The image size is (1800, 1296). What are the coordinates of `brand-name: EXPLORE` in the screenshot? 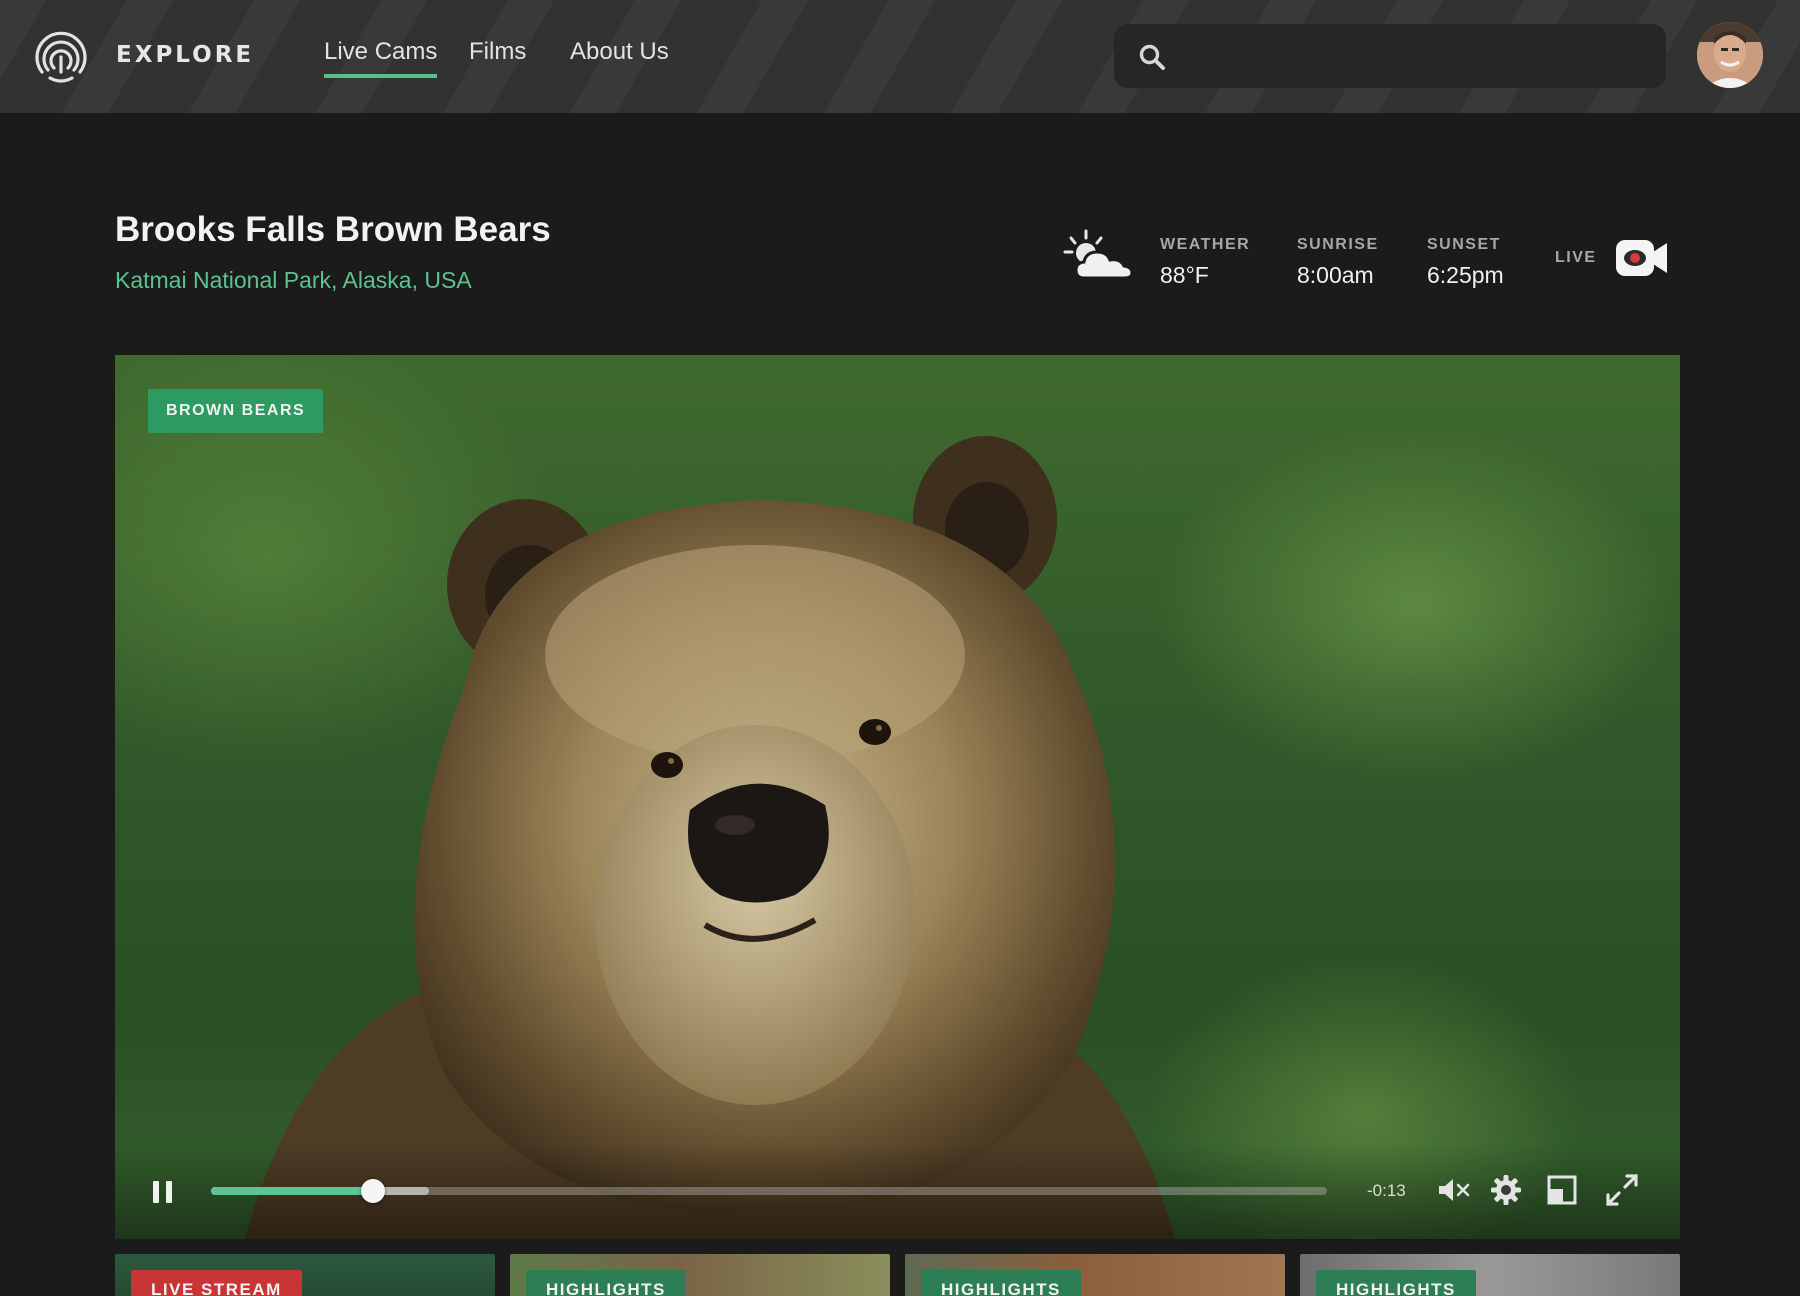 It's located at (185, 55).